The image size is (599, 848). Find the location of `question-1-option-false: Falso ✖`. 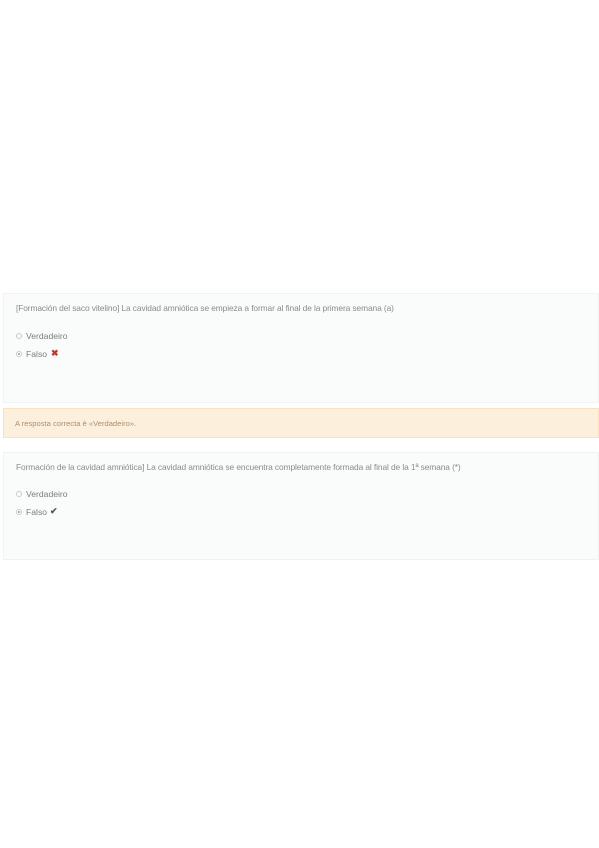

question-1-option-false: Falso ✖ is located at coordinates (37, 353).